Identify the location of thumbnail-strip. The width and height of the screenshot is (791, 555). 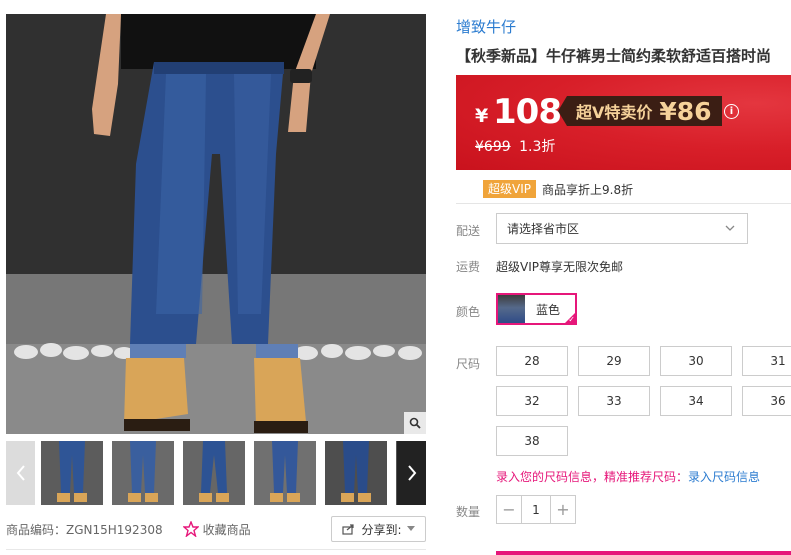
(216, 473).